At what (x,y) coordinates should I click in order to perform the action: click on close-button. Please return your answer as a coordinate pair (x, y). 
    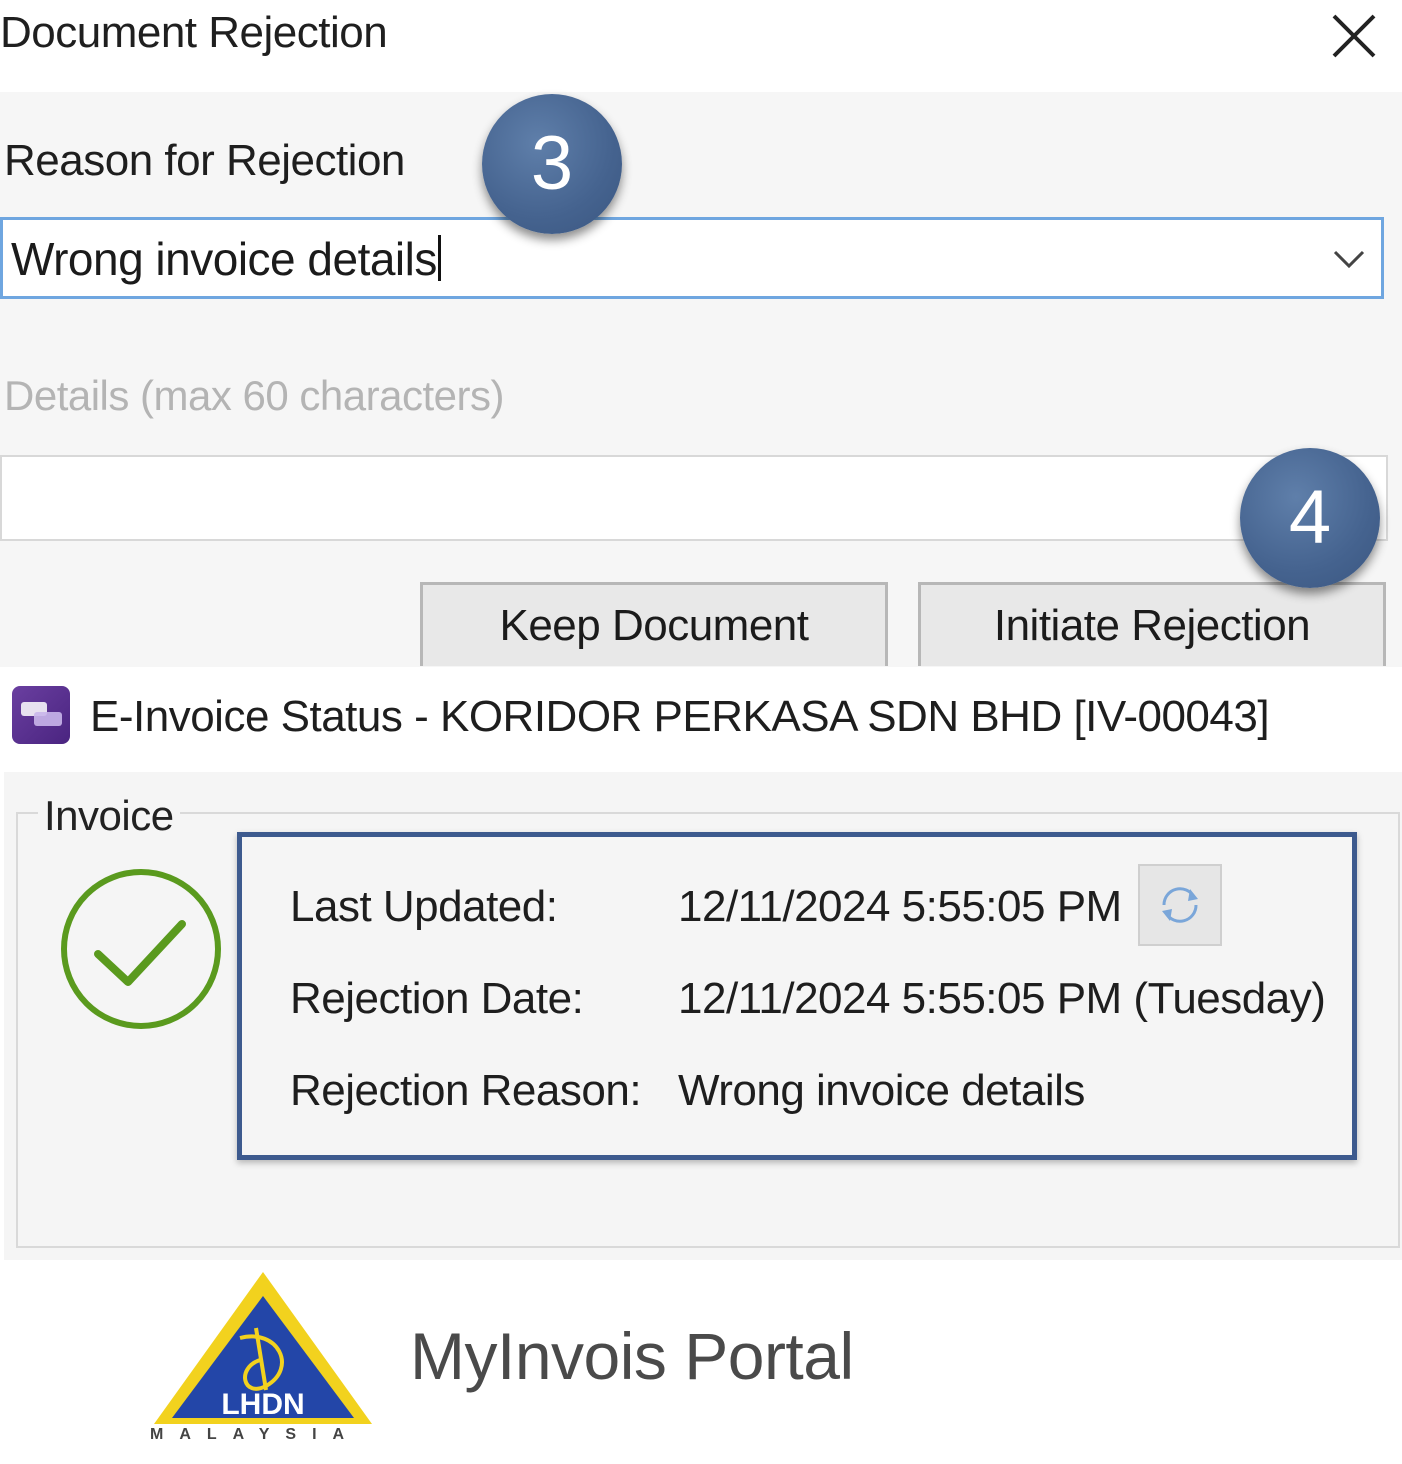
    Looking at the image, I should click on (1354, 36).